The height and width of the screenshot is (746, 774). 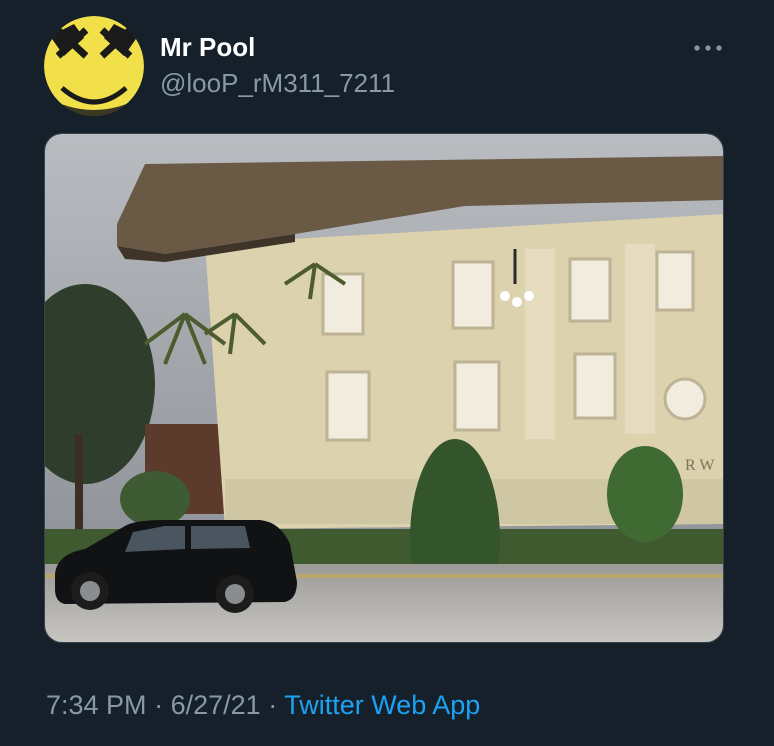 I want to click on author-display-name: Mr Pool, so click(x=277, y=47).